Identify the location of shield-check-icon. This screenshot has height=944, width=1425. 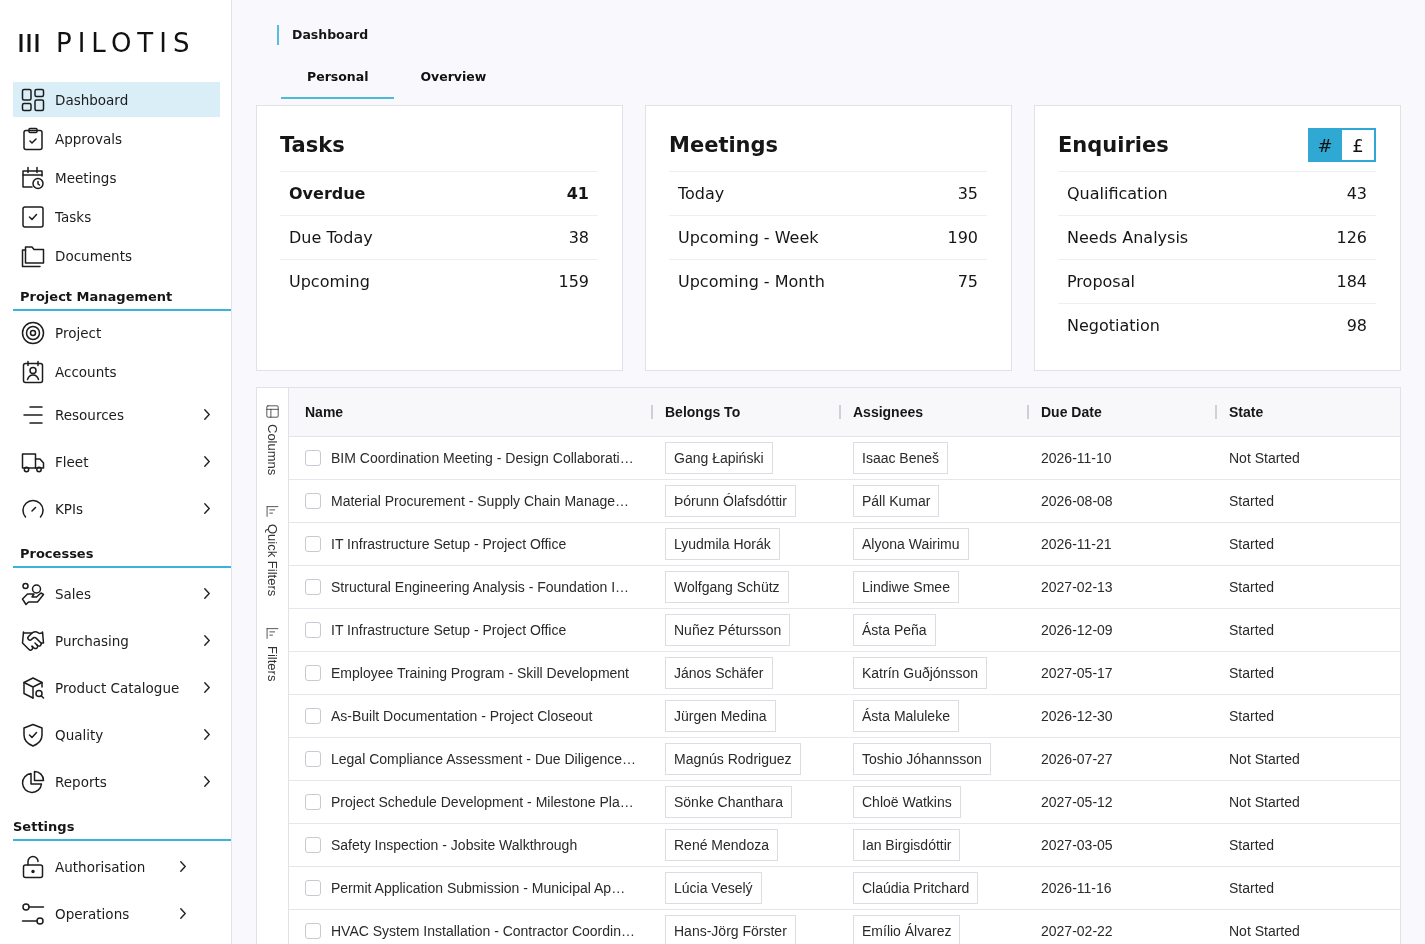
(33, 734).